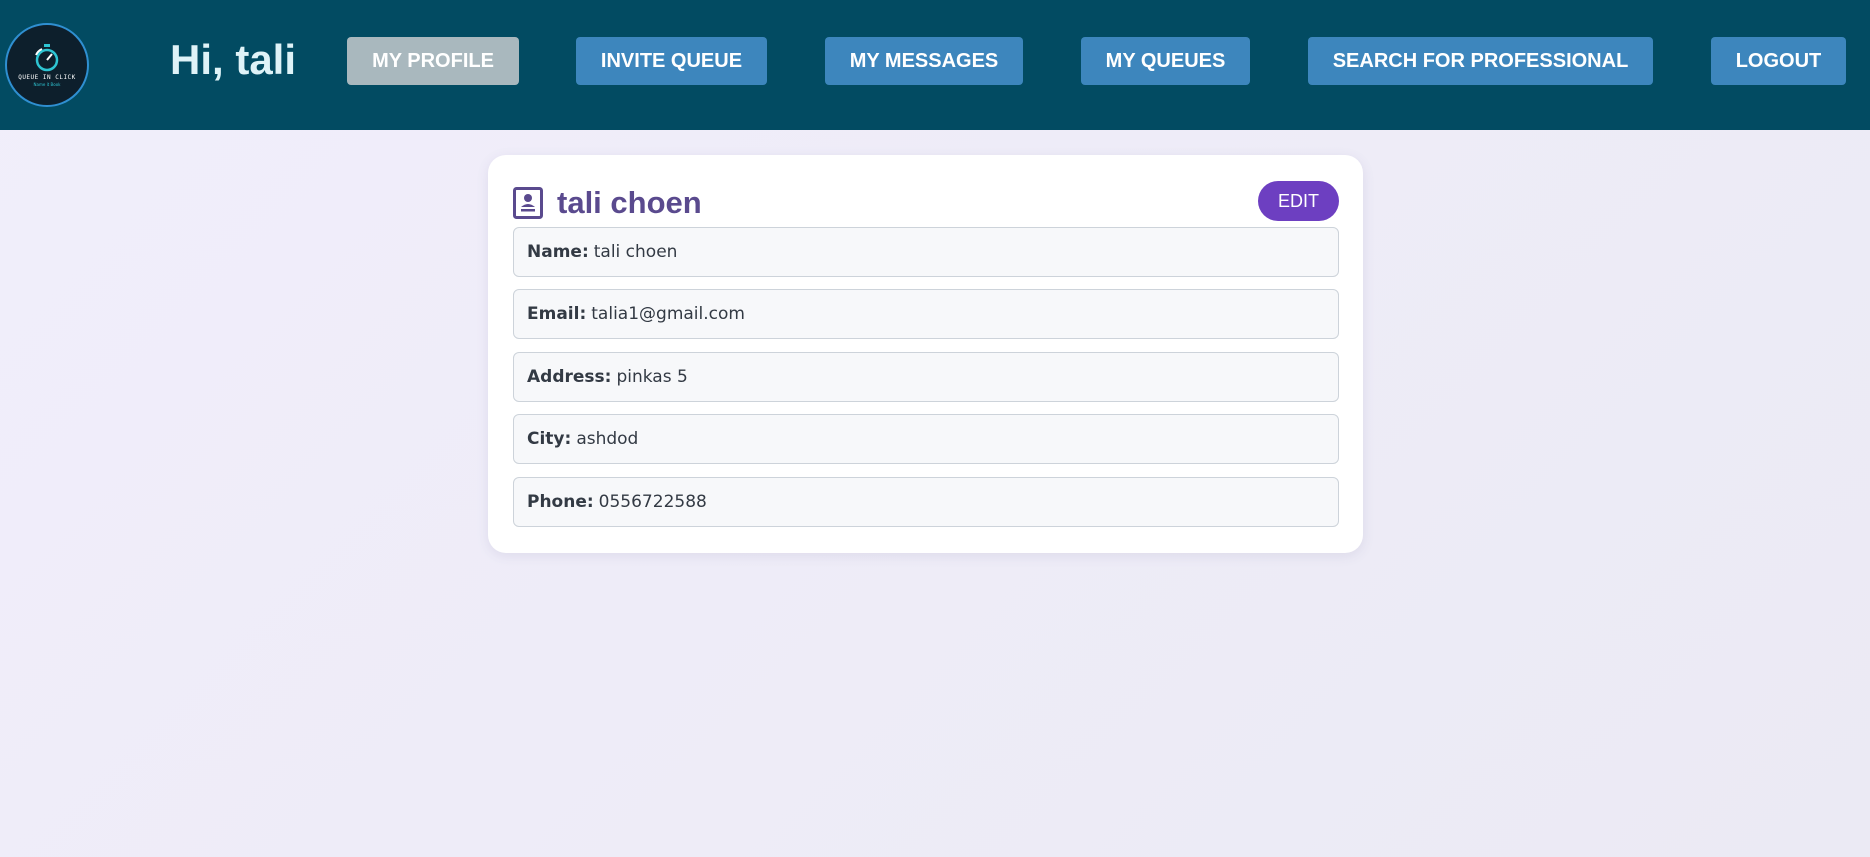  I want to click on app-logo: QUEUE IN CLICK Name it Book, so click(47, 65).